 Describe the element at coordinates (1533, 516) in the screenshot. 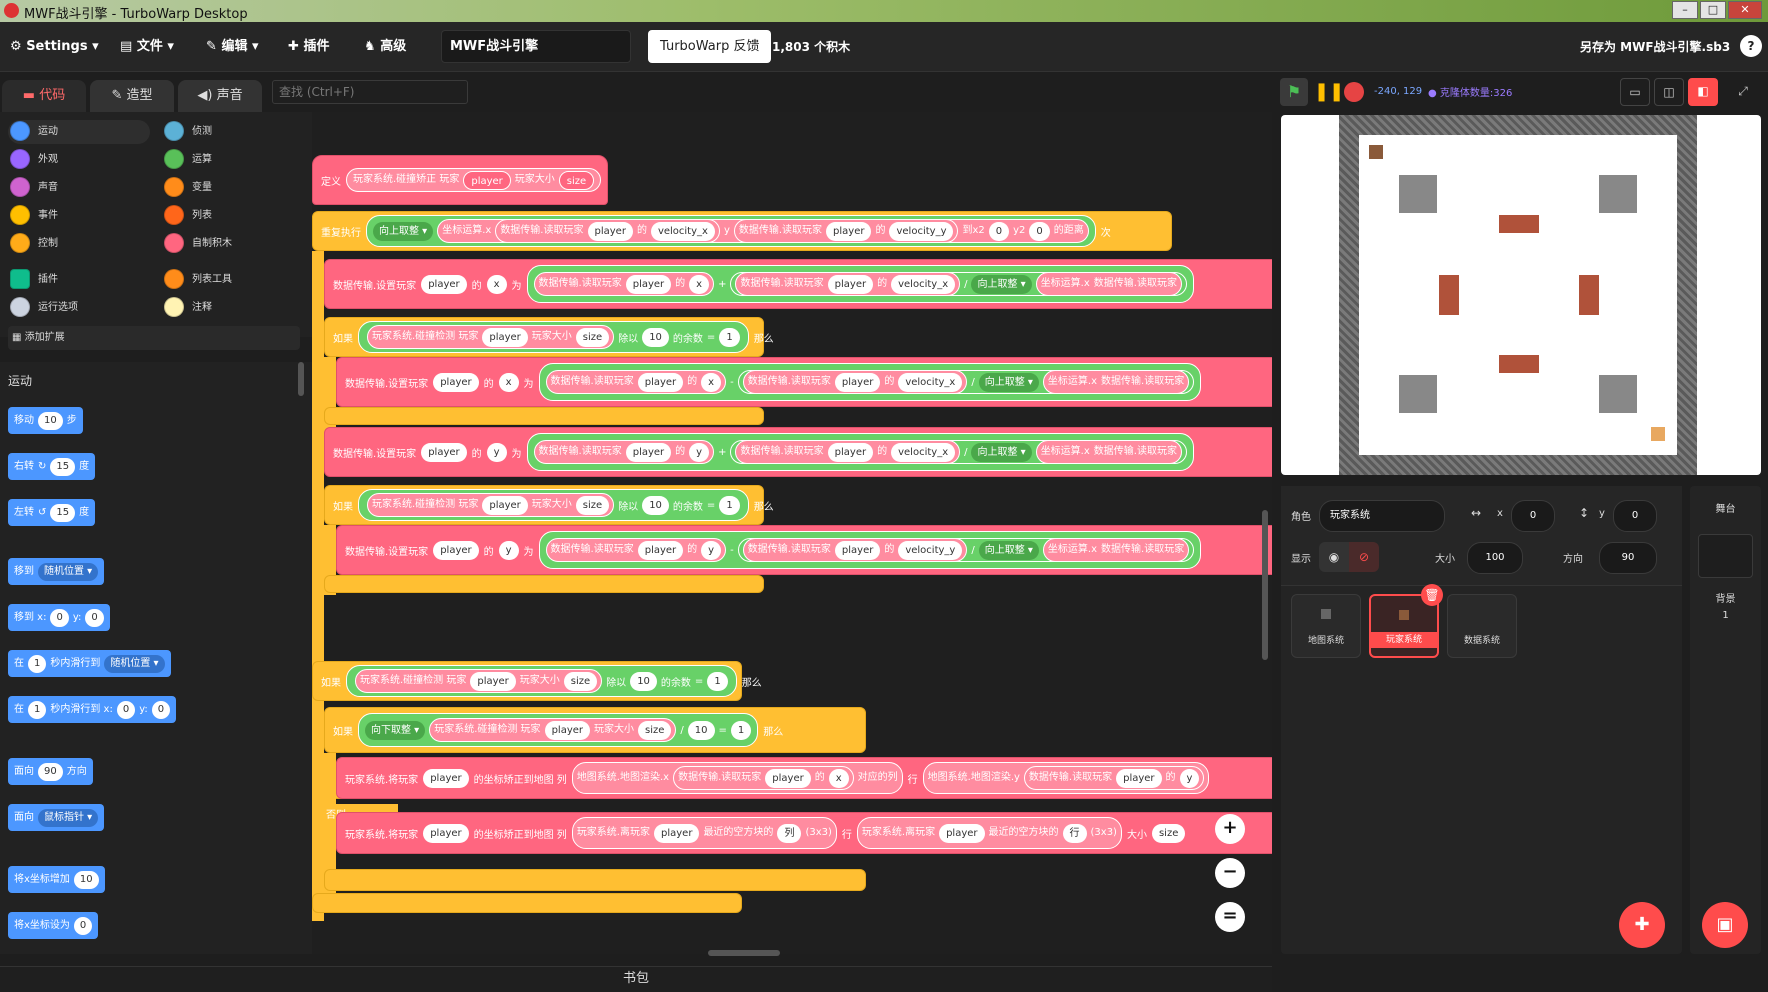

I see `x-input: 0` at that location.